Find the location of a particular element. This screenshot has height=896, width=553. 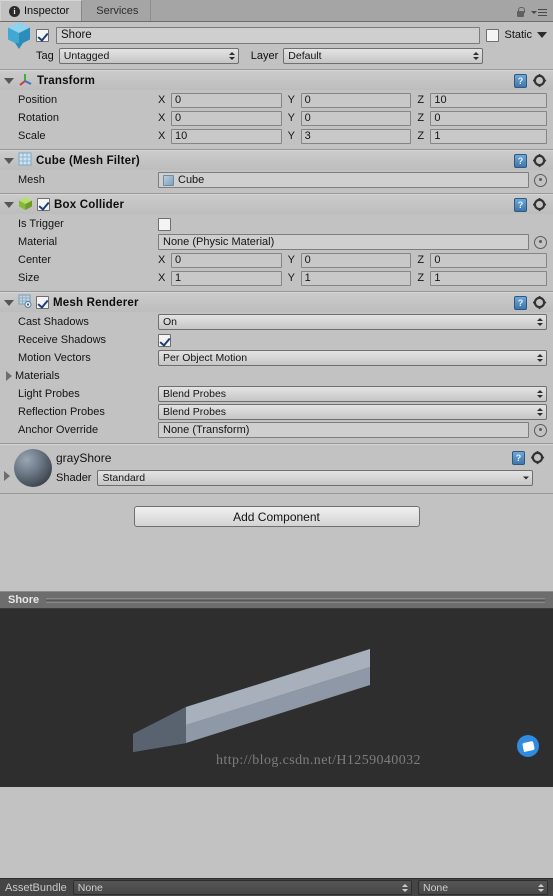

game-object-name-input: Shore is located at coordinates (268, 35).